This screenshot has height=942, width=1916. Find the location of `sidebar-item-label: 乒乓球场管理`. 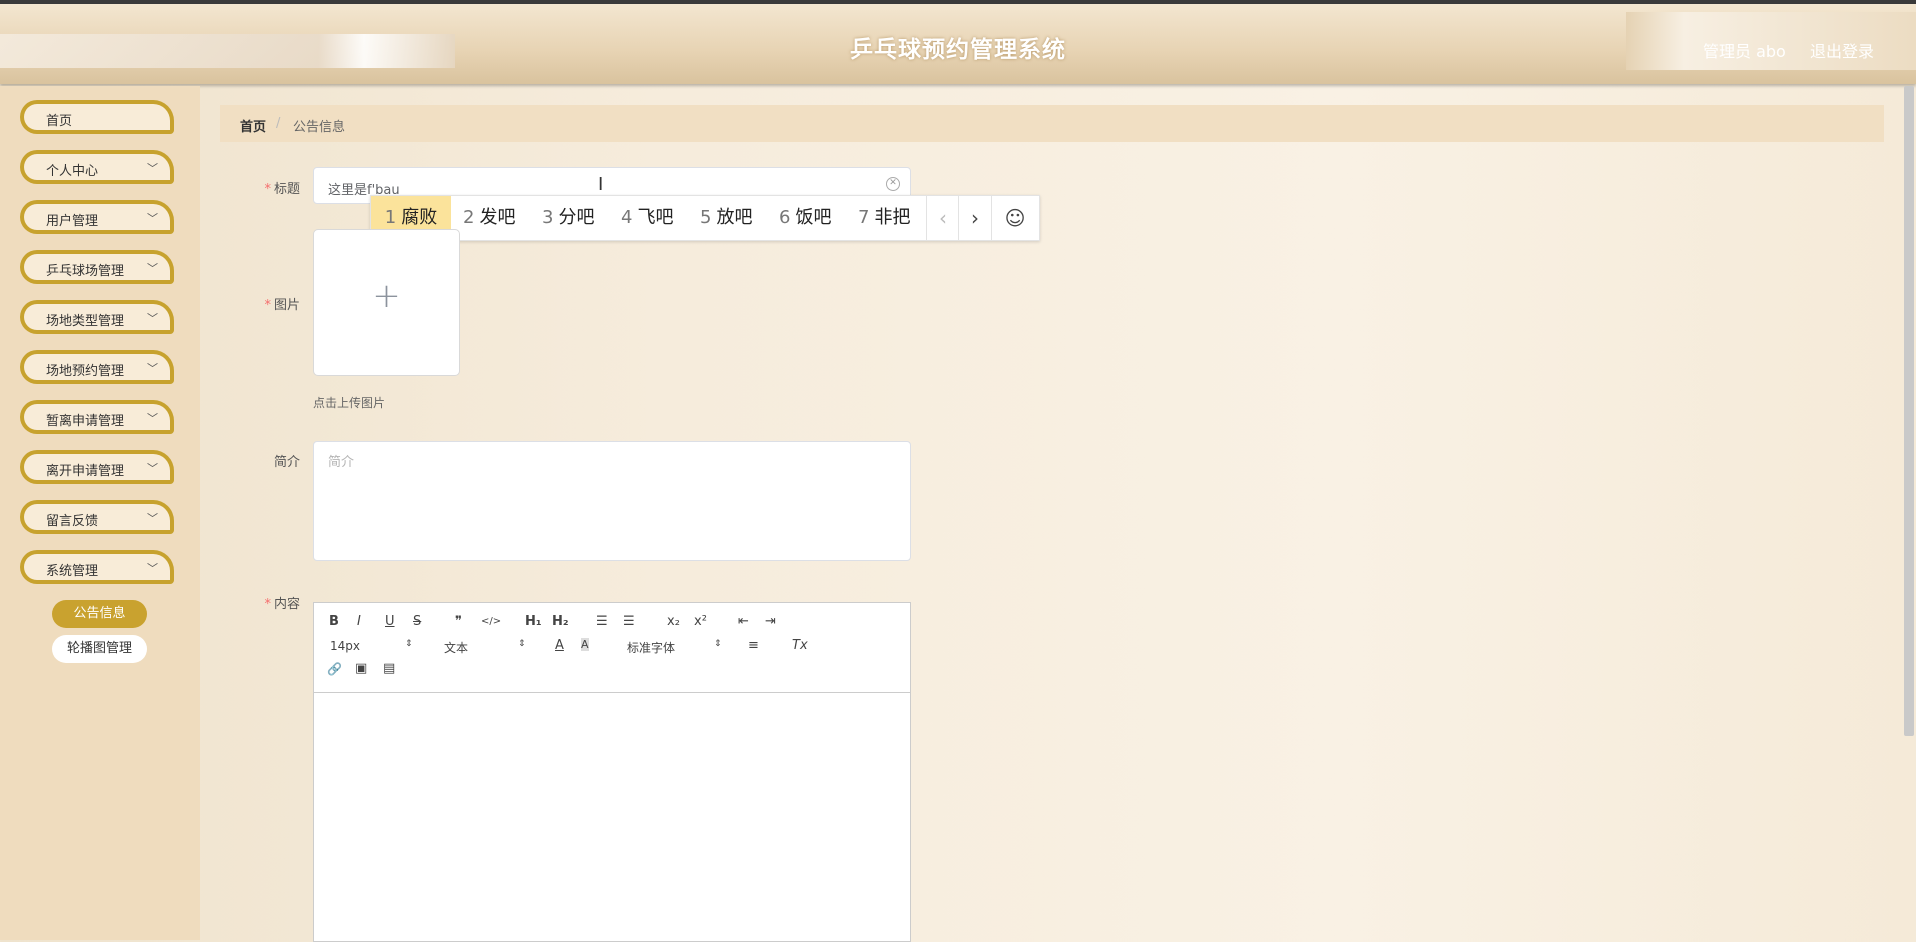

sidebar-item-label: 乒乓球场管理 is located at coordinates (85, 271).